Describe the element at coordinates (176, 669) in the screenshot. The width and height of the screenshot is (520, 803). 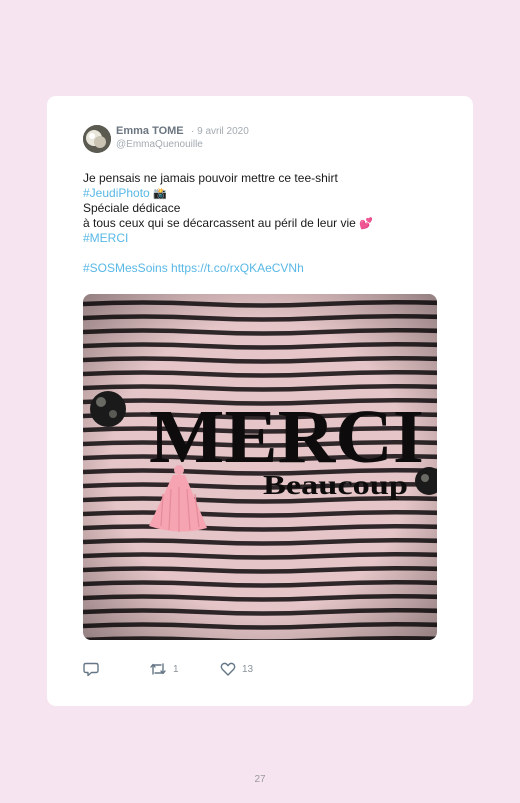
I see `retweet-count: 1` at that location.